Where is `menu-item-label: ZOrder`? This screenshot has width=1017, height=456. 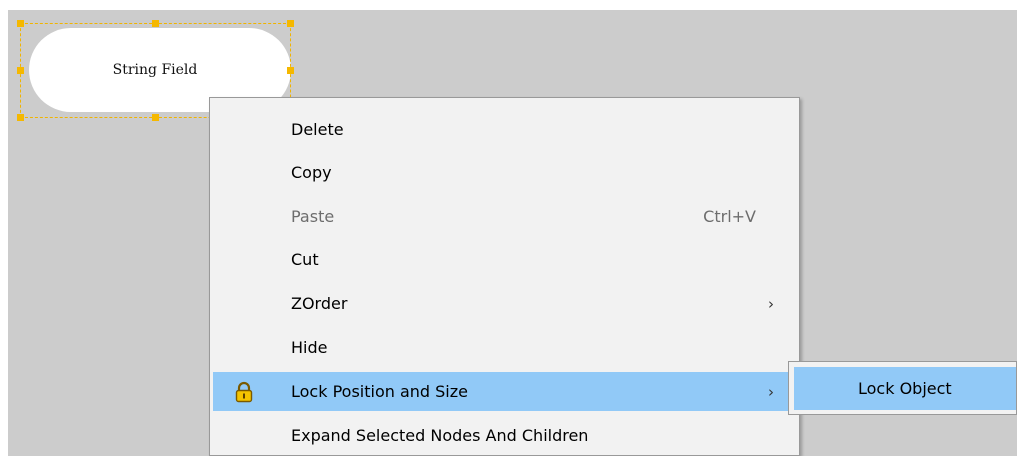
menu-item-label: ZOrder is located at coordinates (319, 303).